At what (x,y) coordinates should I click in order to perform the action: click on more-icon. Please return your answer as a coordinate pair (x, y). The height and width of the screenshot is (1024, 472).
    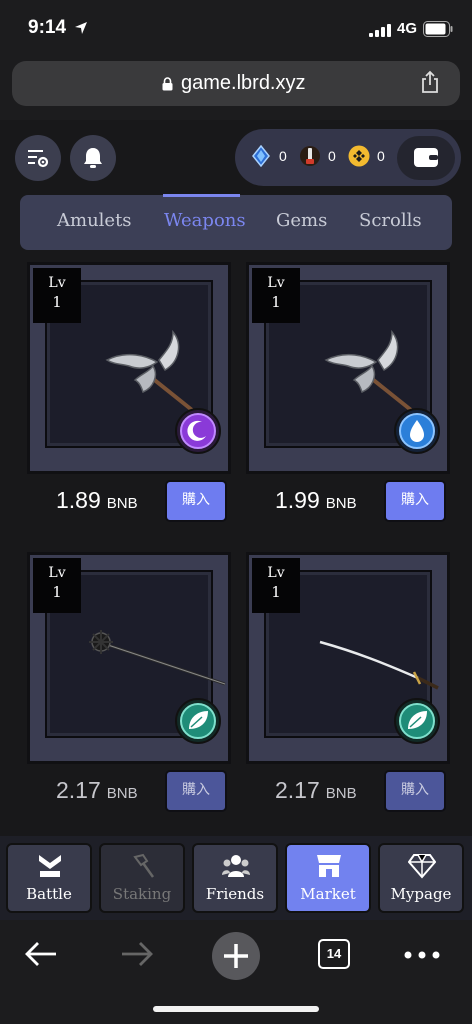
    Looking at the image, I should click on (422, 955).